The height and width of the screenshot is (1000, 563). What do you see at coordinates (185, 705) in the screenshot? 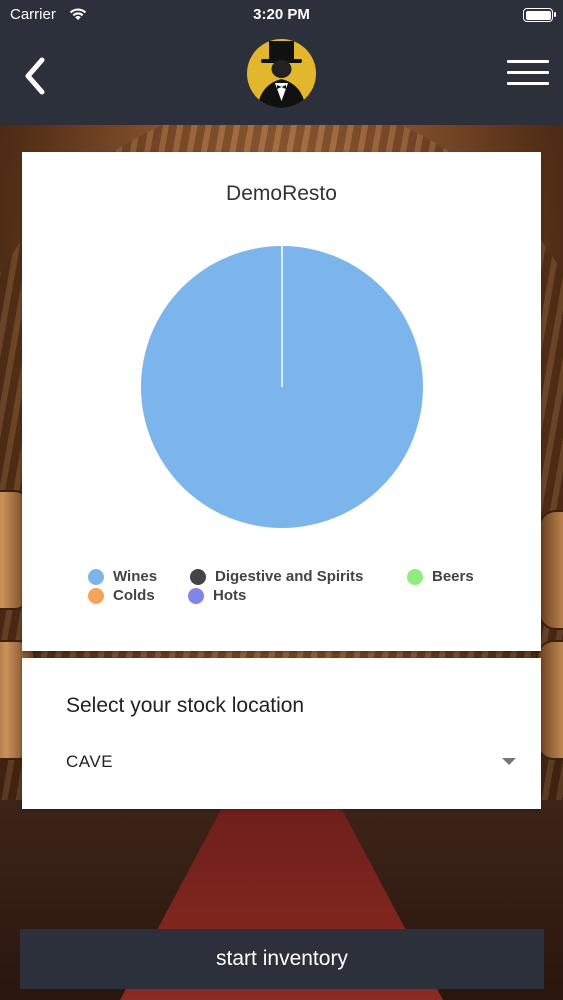
I see `stock-location-label: Select your stock location` at bounding box center [185, 705].